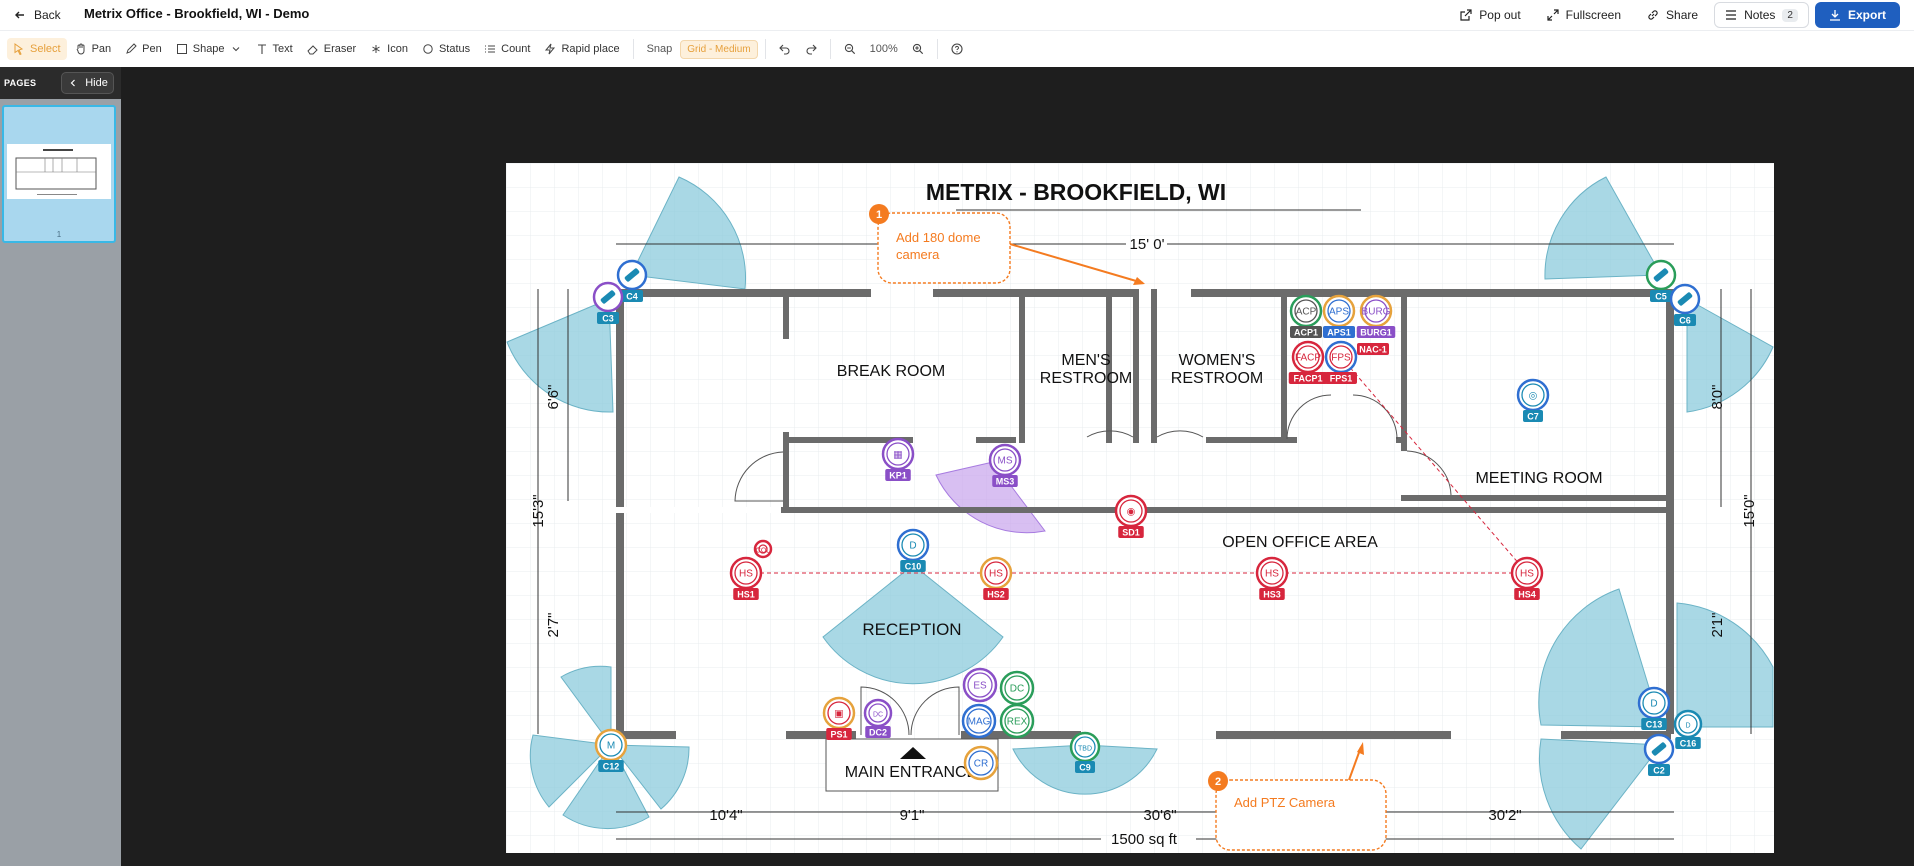 The image size is (1914, 866). Describe the element at coordinates (1504, 815) in the screenshot. I see `dim-bottom-4: 30'2"` at that location.